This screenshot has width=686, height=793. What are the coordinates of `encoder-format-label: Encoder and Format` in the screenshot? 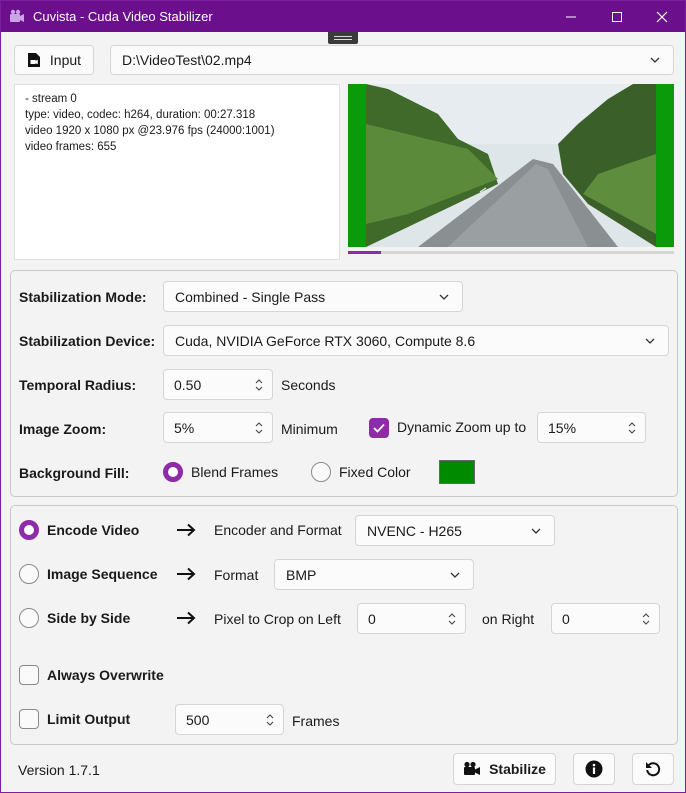 It's located at (278, 530).